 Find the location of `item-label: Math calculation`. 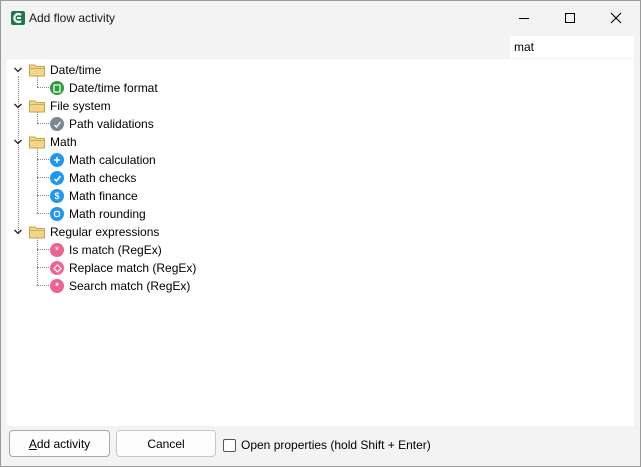

item-label: Math calculation is located at coordinates (112, 160).